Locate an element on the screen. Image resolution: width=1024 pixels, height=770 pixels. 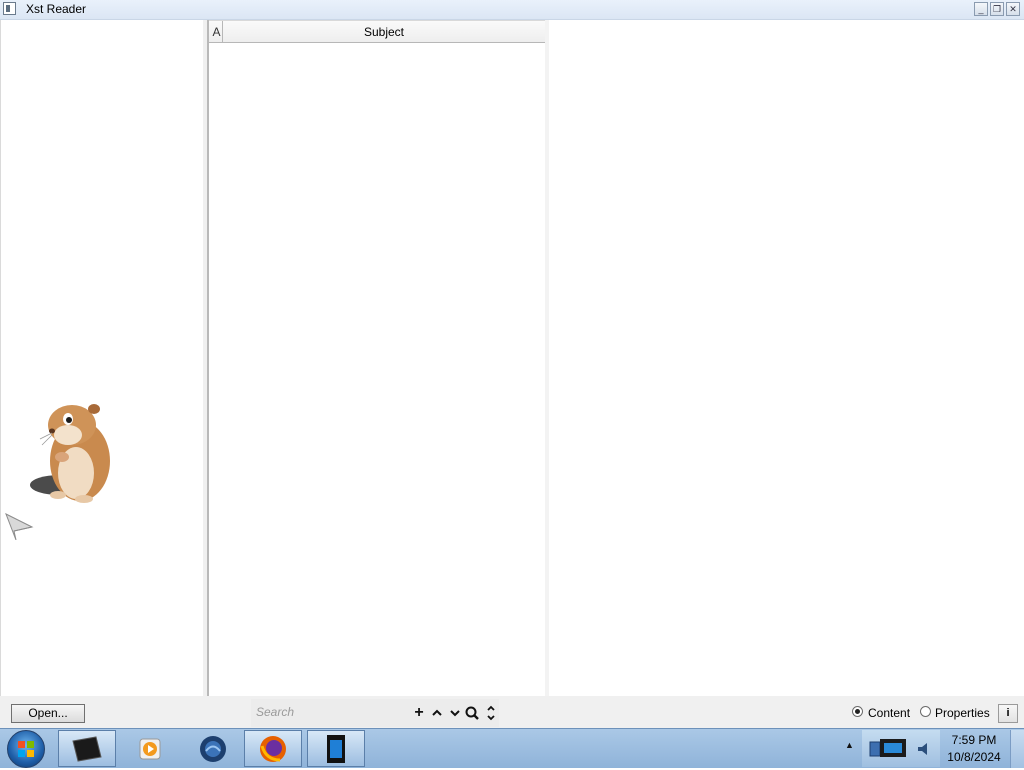
properties-radio-label: Properties is located at coordinates (962, 713).